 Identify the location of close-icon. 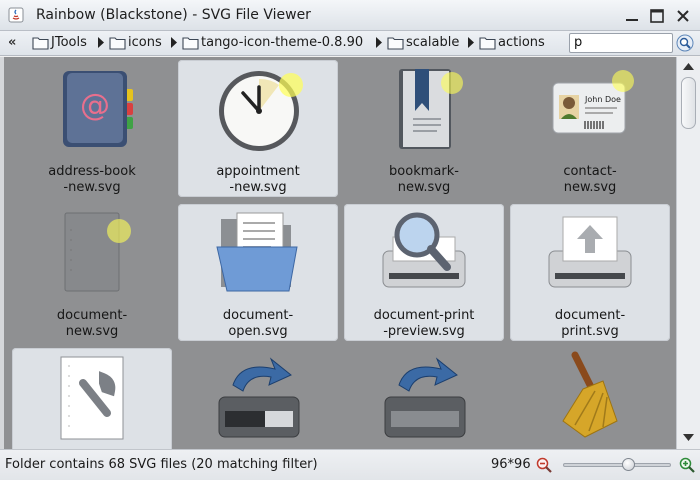
(683, 16).